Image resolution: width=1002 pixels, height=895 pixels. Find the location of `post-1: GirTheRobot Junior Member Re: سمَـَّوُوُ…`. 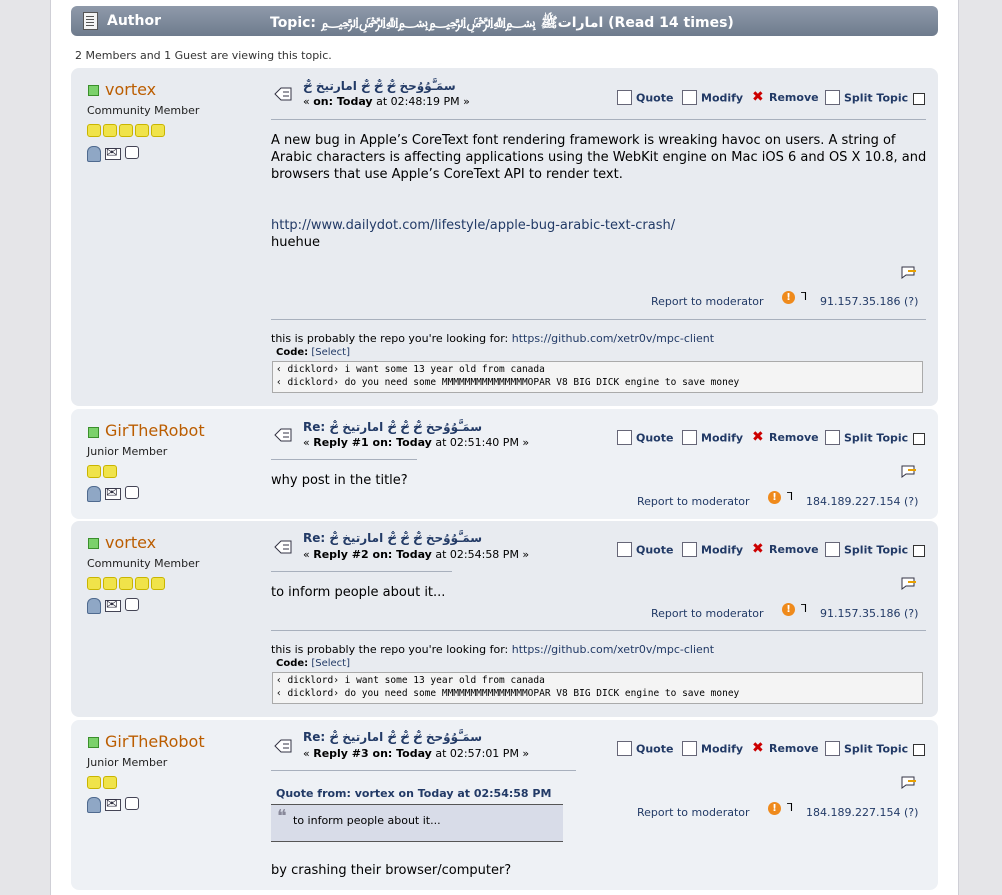

post-1: GirTheRobot Junior Member Re: سمَـَّوُوُ… is located at coordinates (504, 464).